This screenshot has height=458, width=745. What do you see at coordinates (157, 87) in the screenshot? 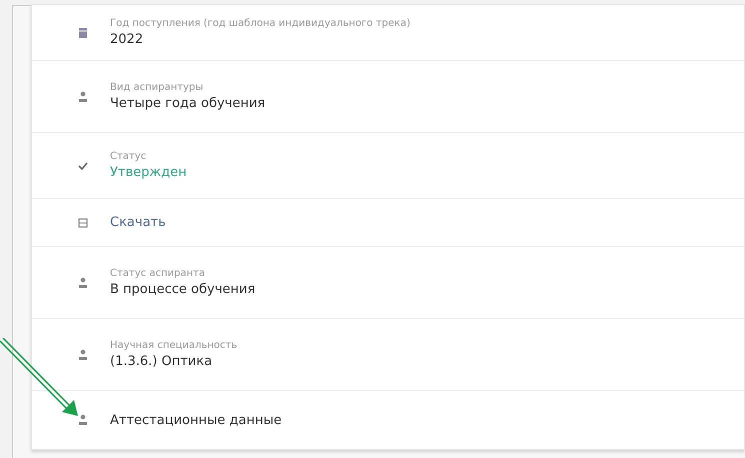
I see `field-label: Вид аспирантуры` at bounding box center [157, 87].